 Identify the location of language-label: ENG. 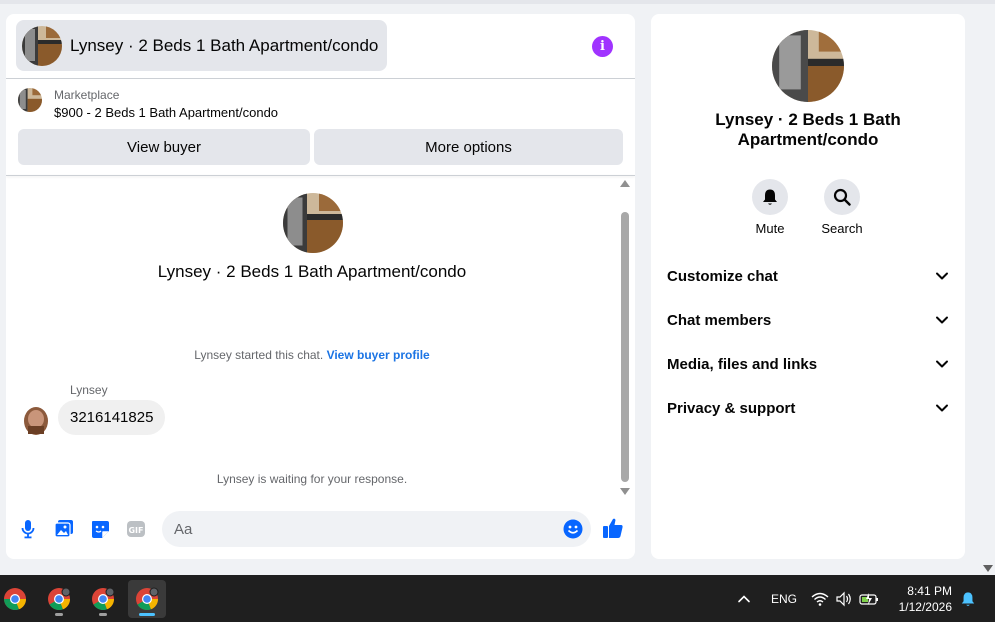
(784, 598).